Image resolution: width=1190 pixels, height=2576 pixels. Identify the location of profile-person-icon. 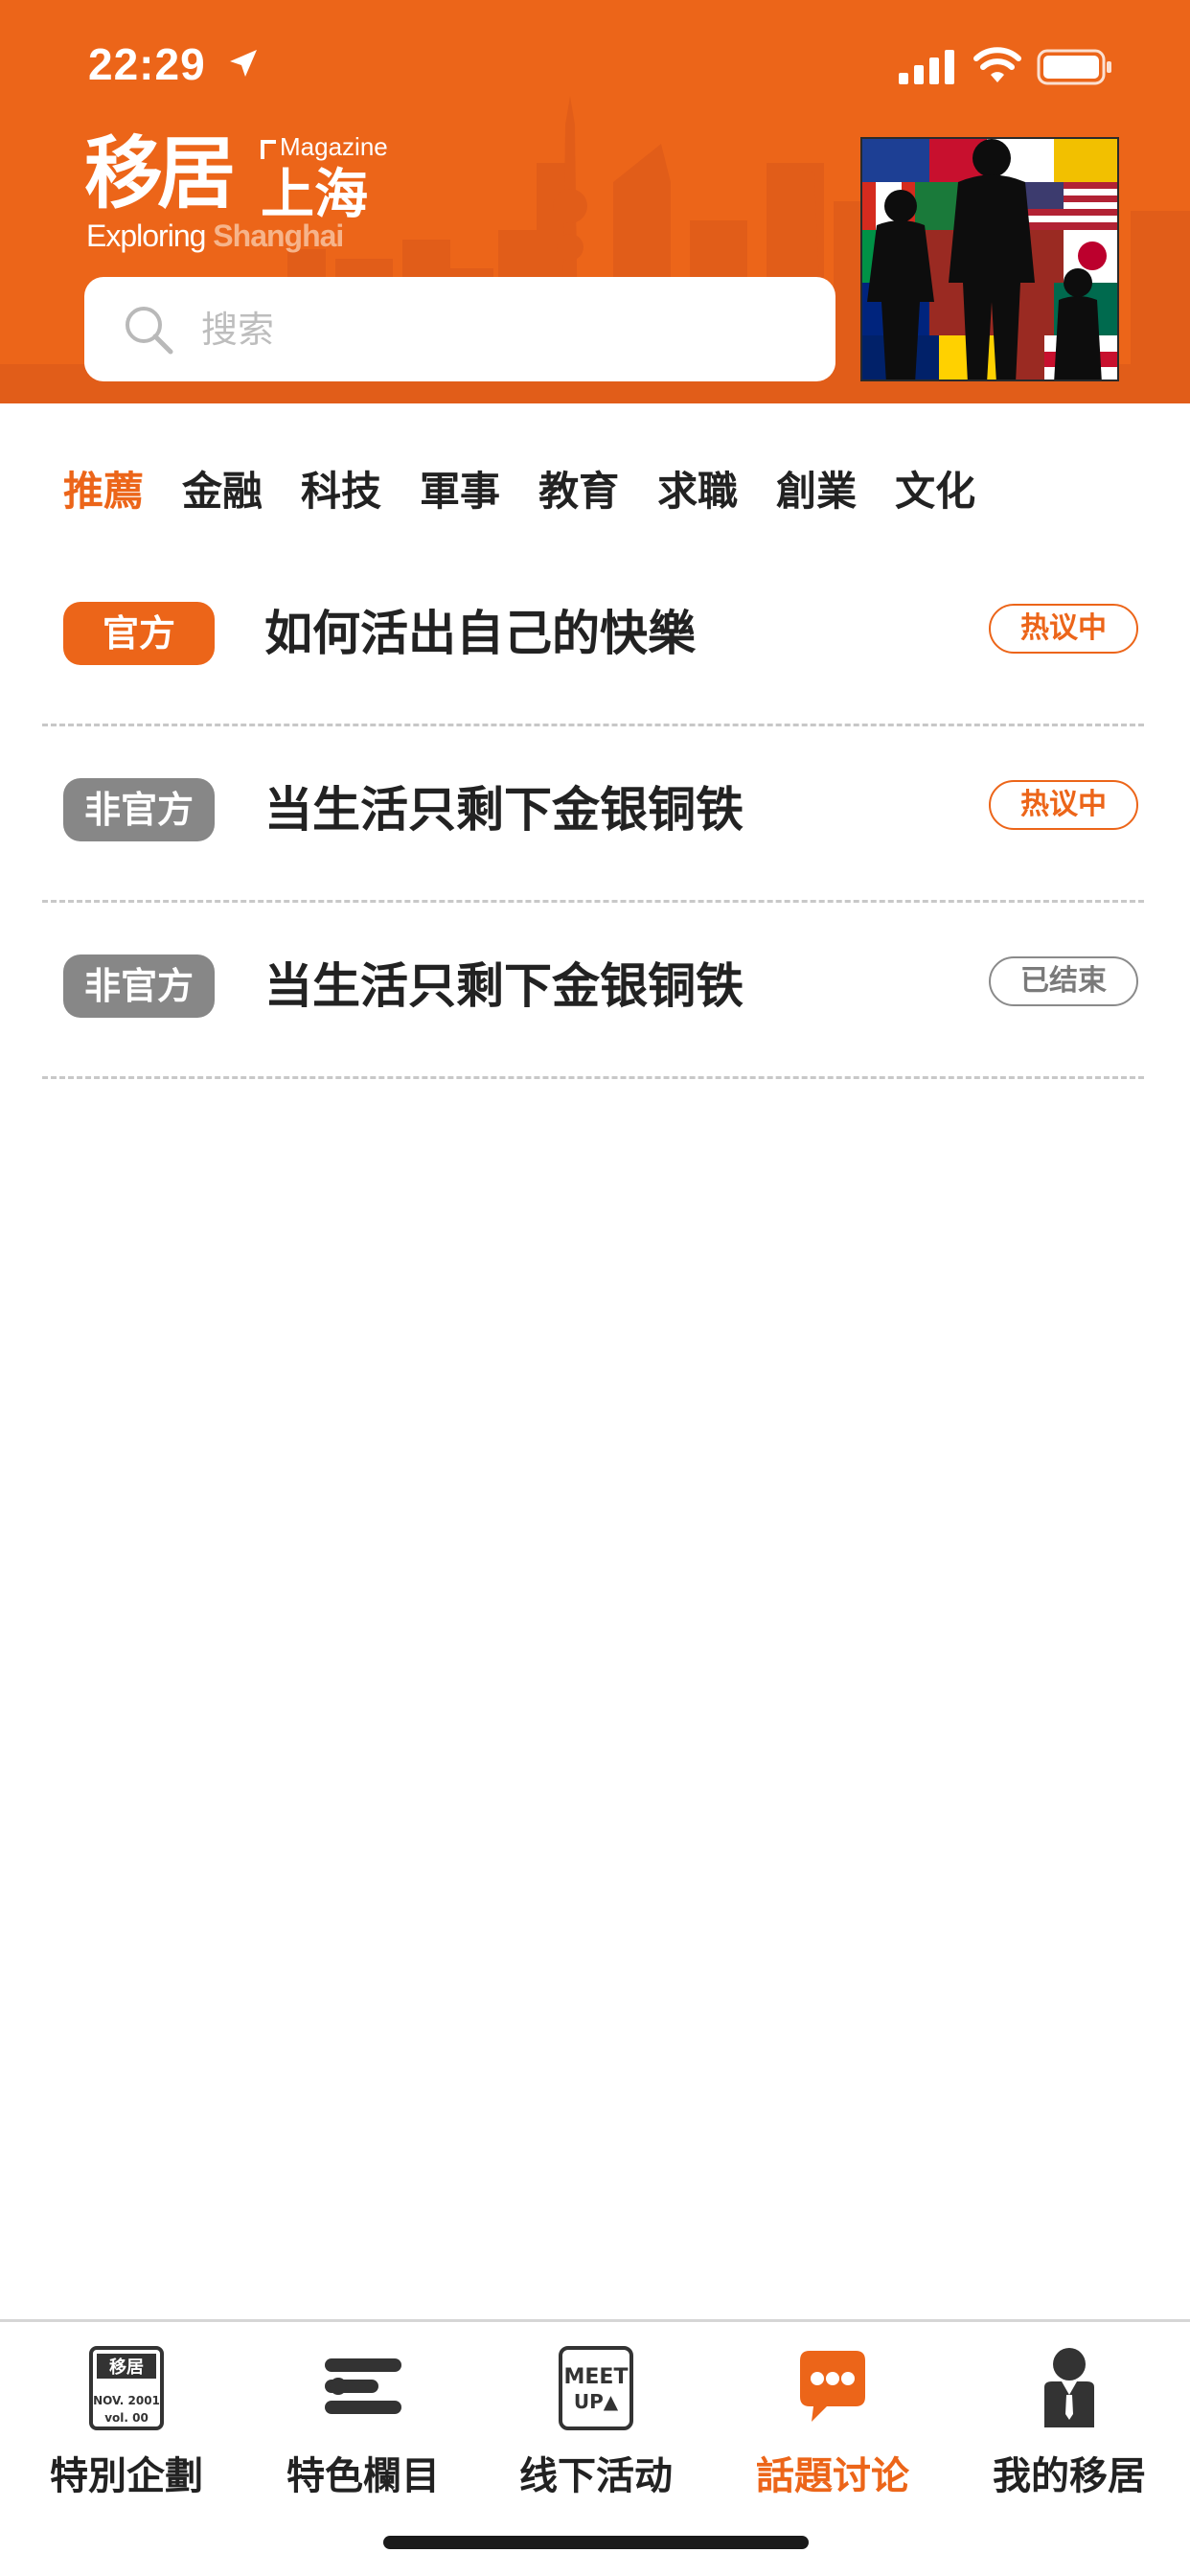
(1069, 2387).